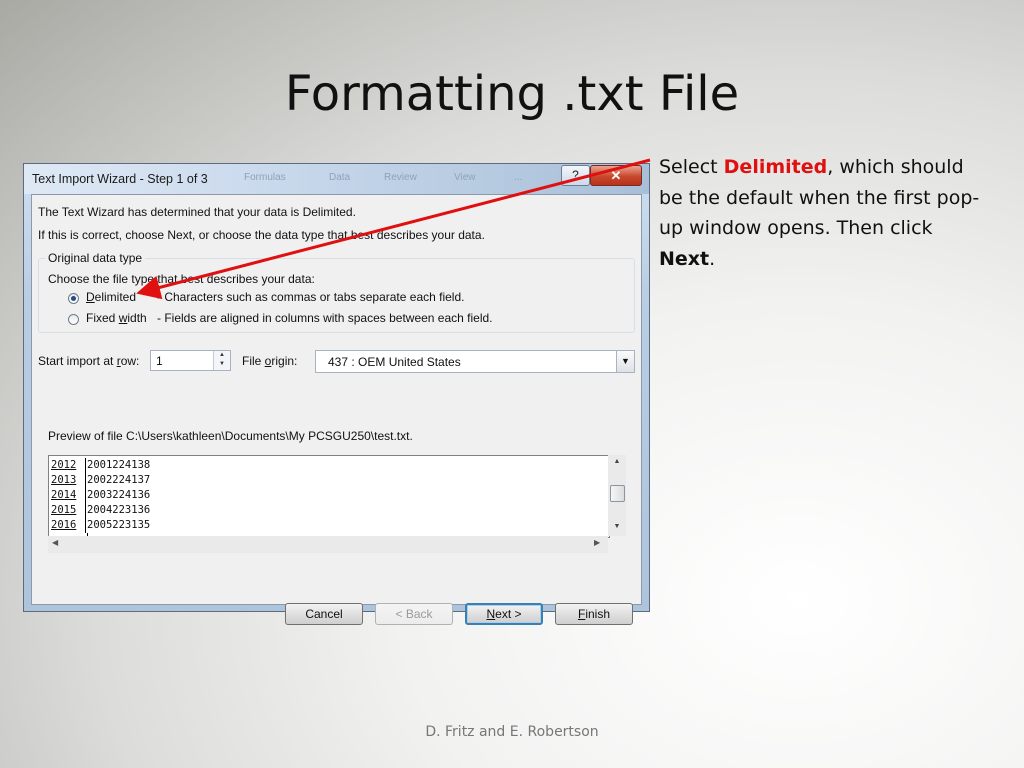 Image resolution: width=1024 pixels, height=768 pixels. I want to click on caption-bold: Next, so click(684, 258).